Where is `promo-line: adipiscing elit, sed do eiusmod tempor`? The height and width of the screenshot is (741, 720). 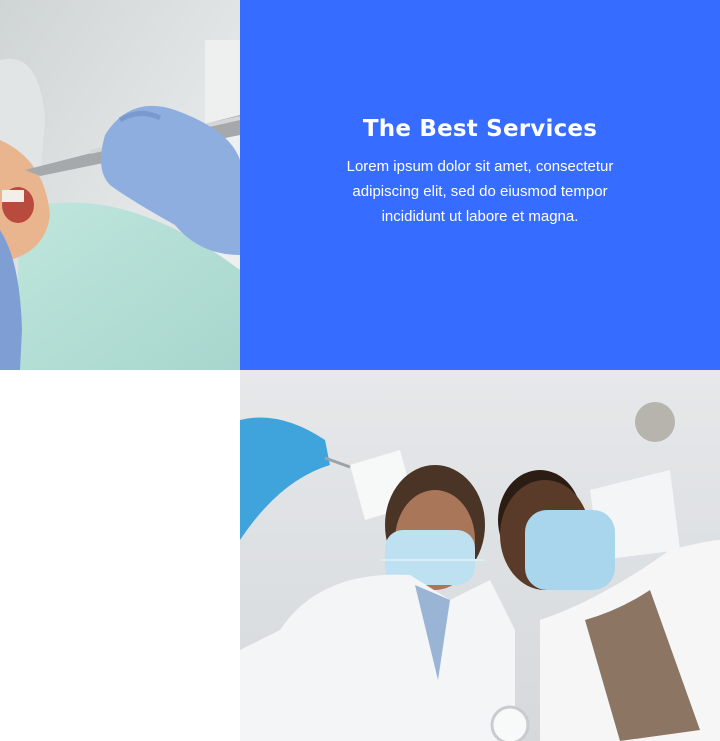
promo-line: adipiscing elit, sed do eiusmod tempor is located at coordinates (480, 191).